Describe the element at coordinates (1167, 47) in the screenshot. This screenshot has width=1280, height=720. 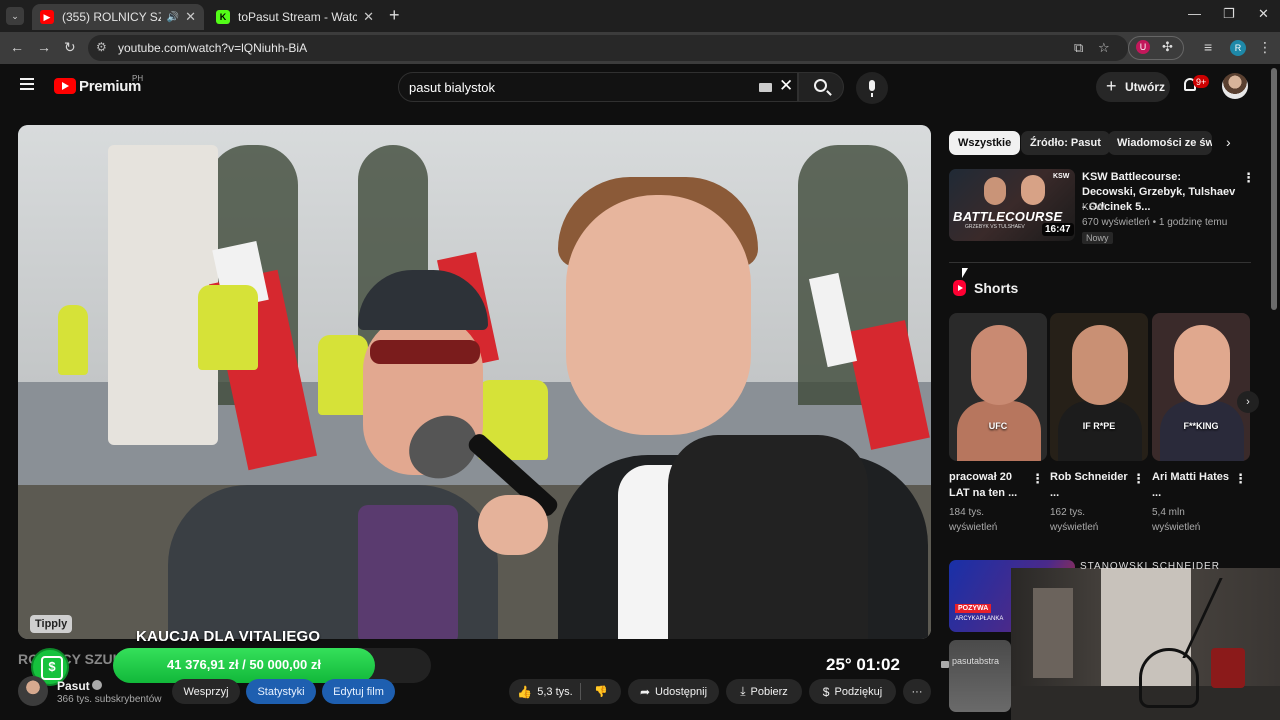
I see `extensions-puzzle-icon: ✣` at that location.